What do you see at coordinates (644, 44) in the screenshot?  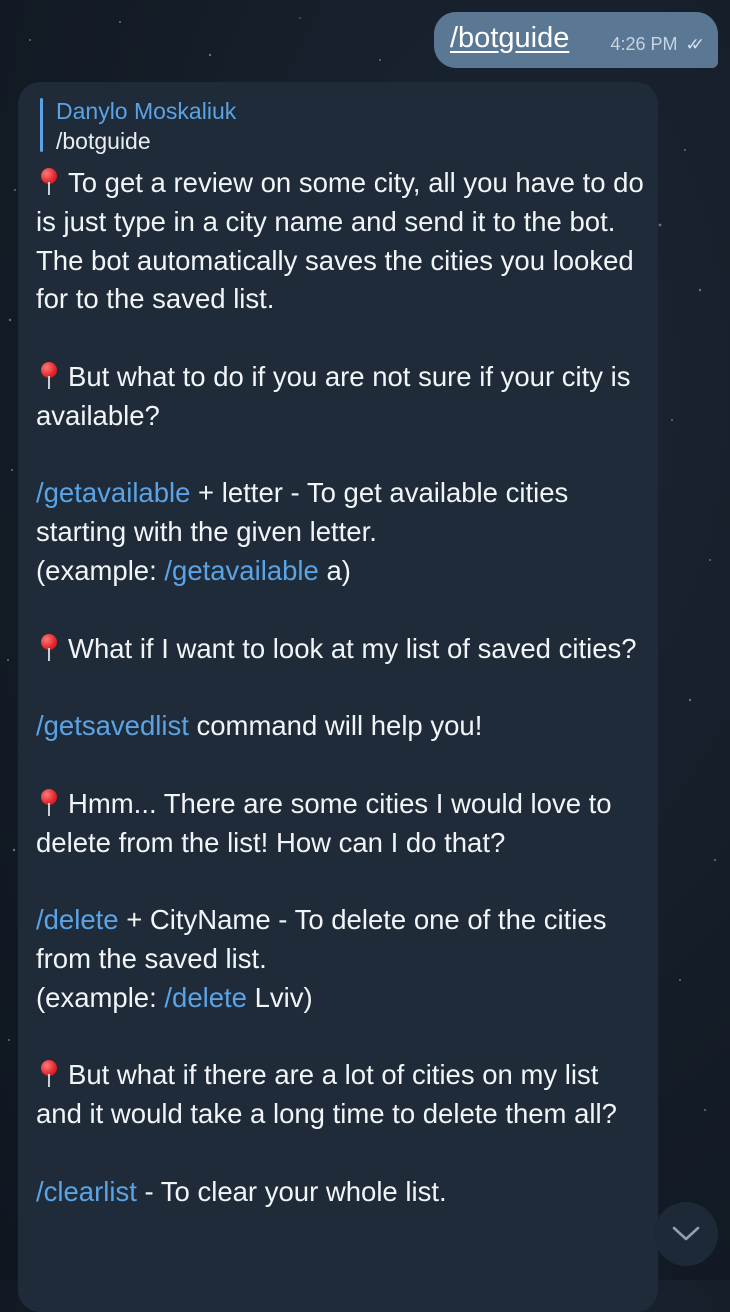 I see `message-time: 4:26 PM` at bounding box center [644, 44].